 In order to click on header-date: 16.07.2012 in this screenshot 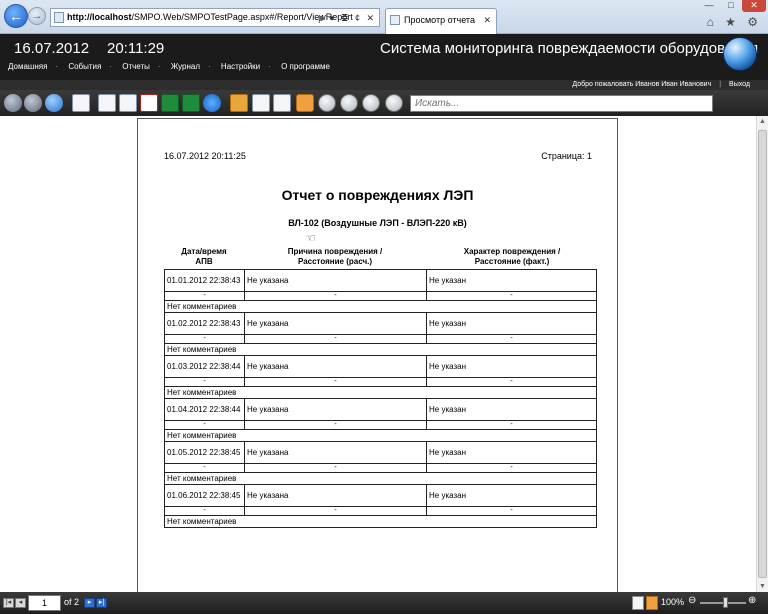, I will do `click(52, 48)`.